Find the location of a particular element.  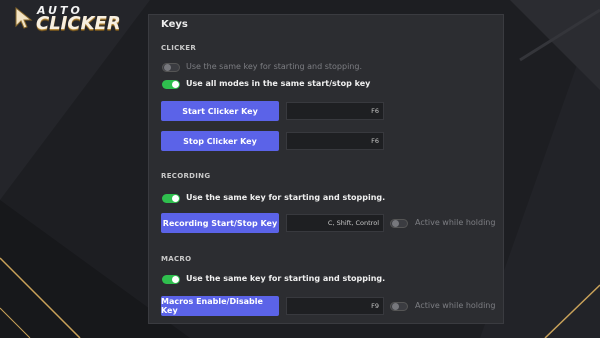

recording-key-field: C, Shift, Control is located at coordinates (335, 223).